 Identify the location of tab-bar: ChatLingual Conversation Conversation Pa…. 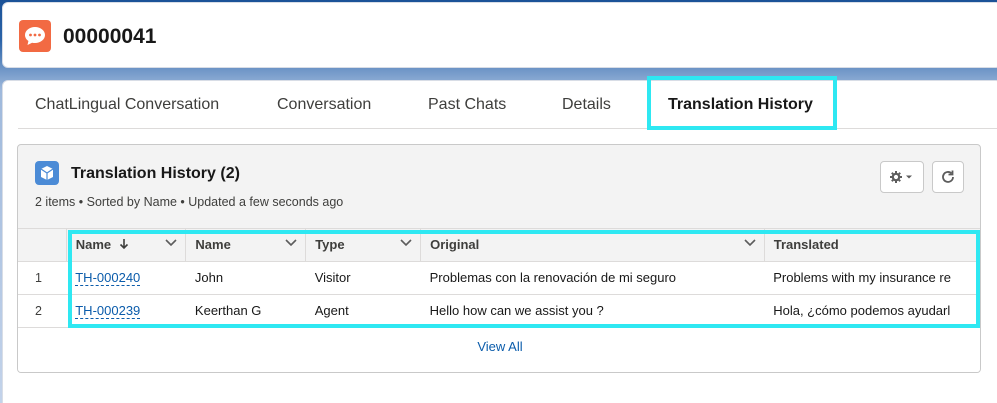
(507, 105).